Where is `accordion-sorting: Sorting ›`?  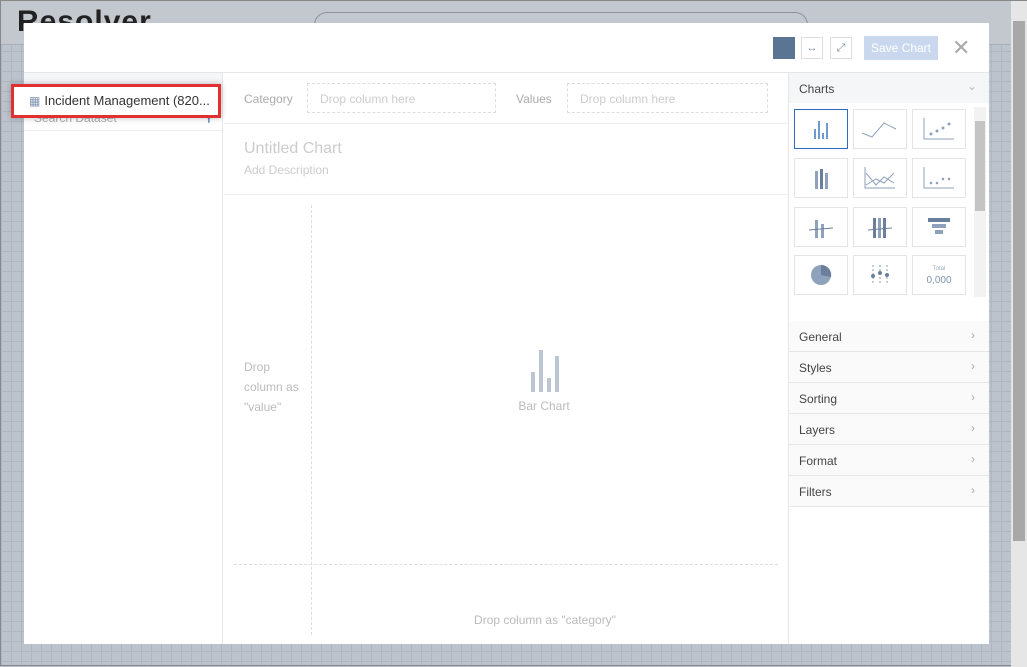
accordion-sorting: Sorting › is located at coordinates (889, 398).